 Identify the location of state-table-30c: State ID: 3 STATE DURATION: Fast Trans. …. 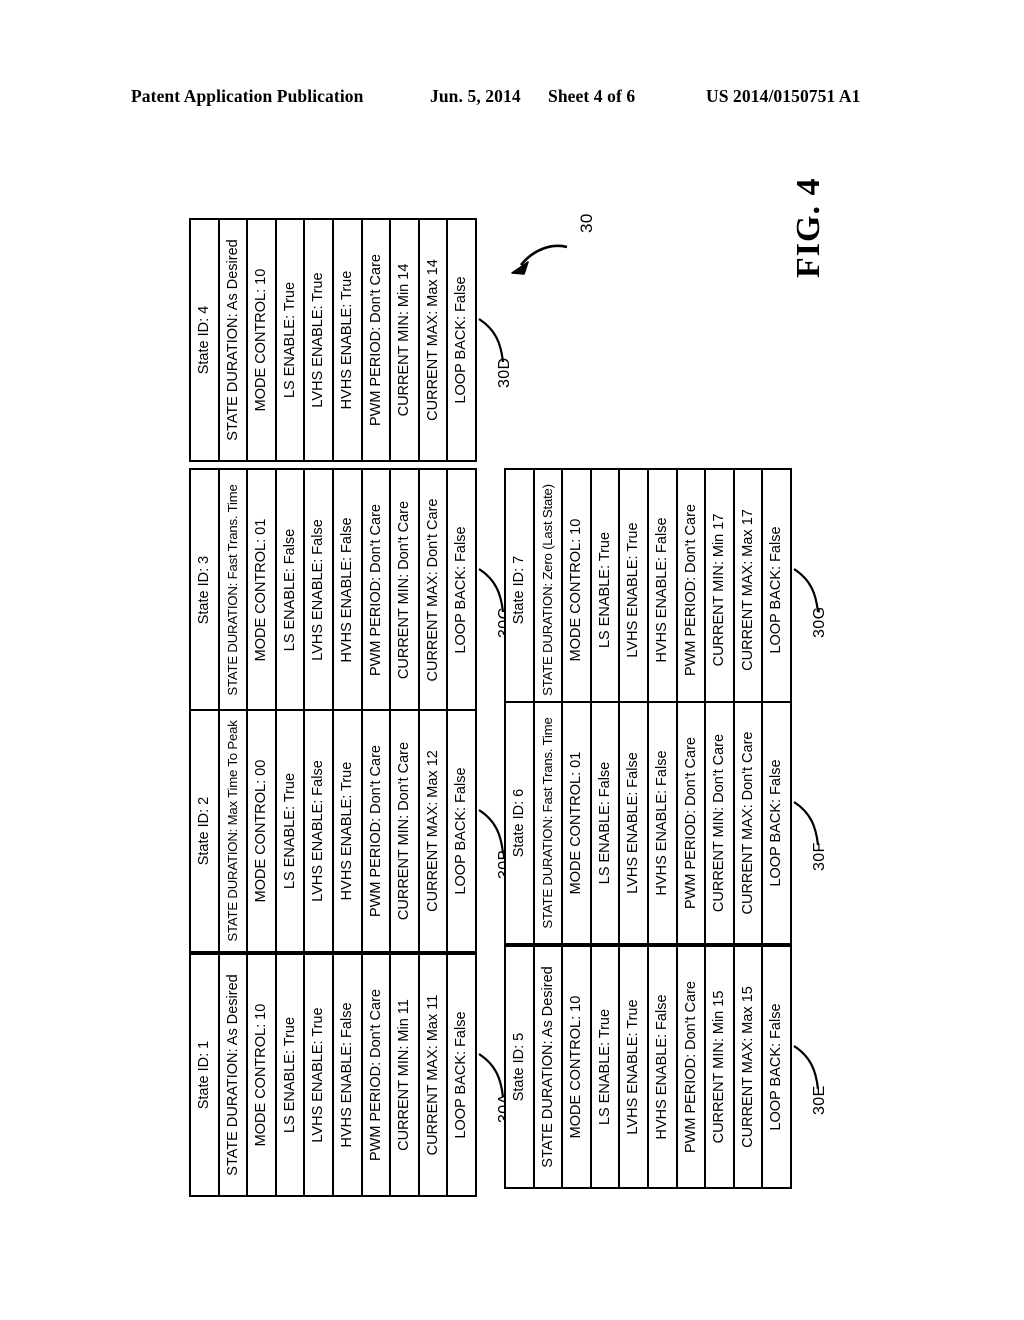
(333, 590).